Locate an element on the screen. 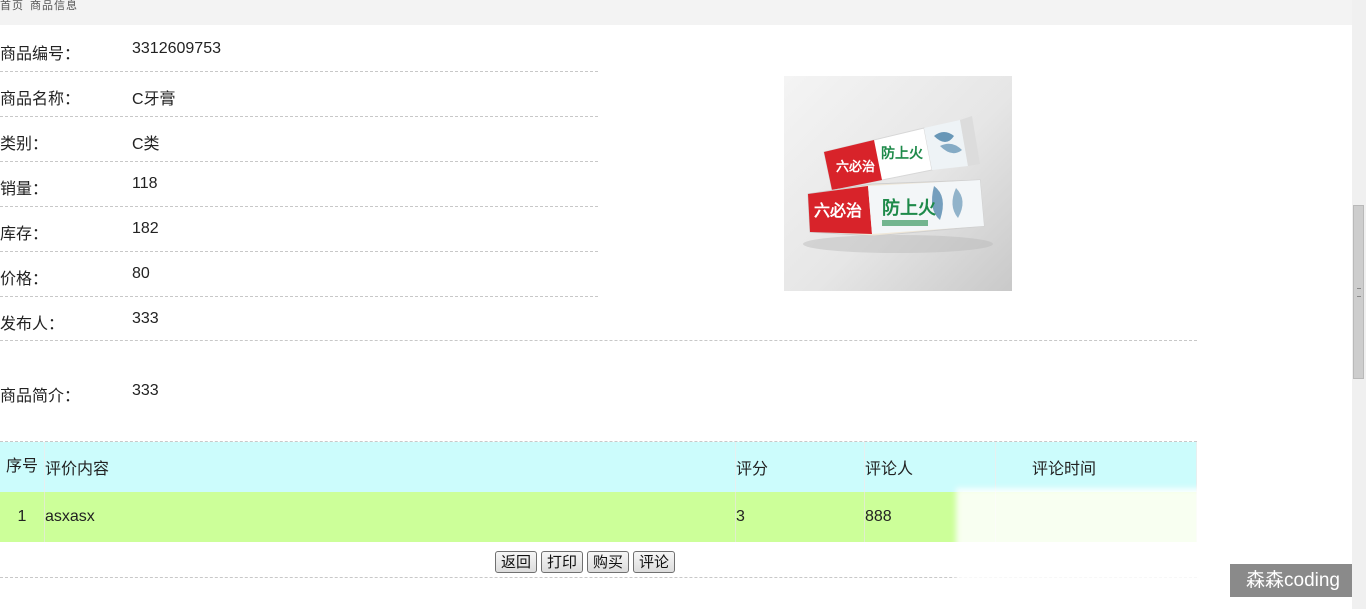  scroll-thumb is located at coordinates (1358, 292).